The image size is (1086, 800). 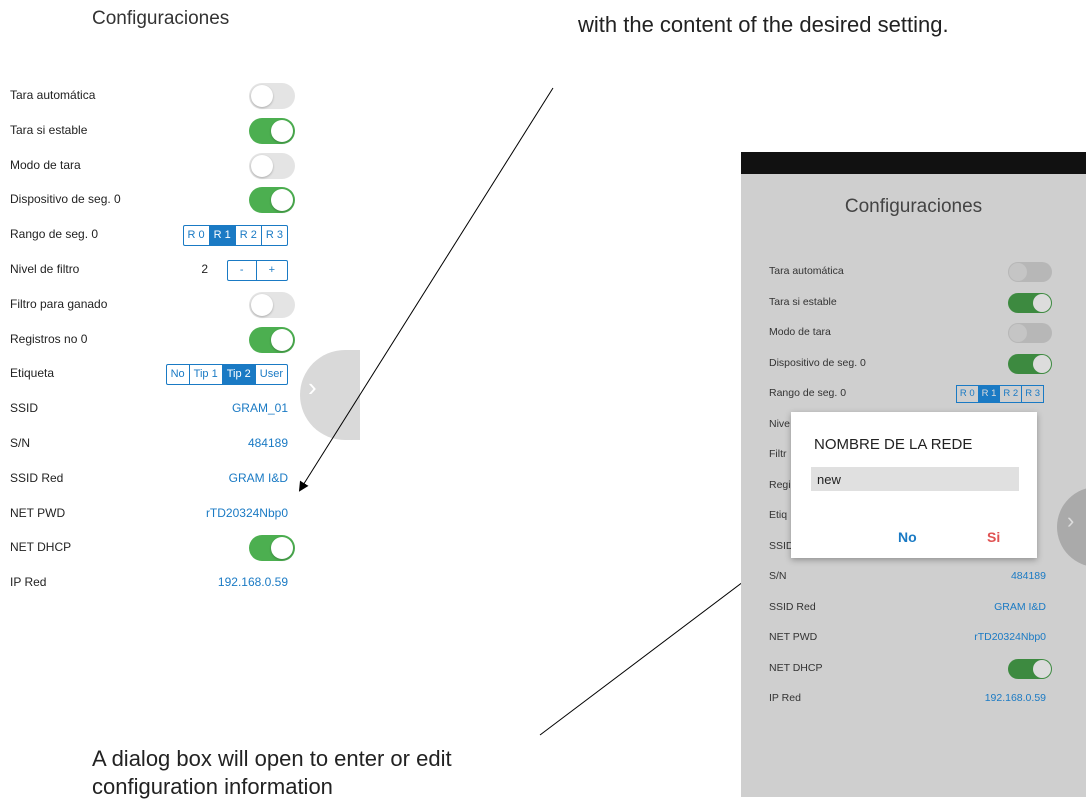 What do you see at coordinates (793, 637) in the screenshot?
I see `phone-setting-label: NET PWD` at bounding box center [793, 637].